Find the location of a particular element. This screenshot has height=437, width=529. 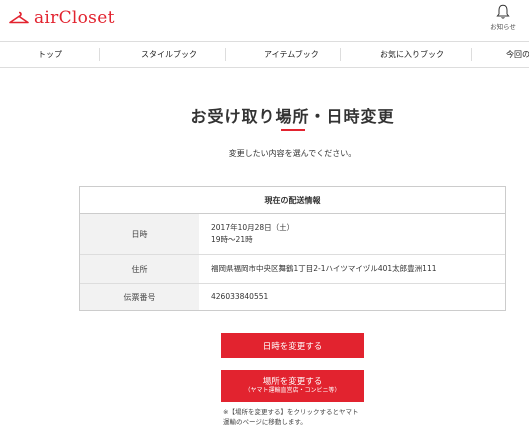

delivery-label-address: 住所 is located at coordinates (139, 269).